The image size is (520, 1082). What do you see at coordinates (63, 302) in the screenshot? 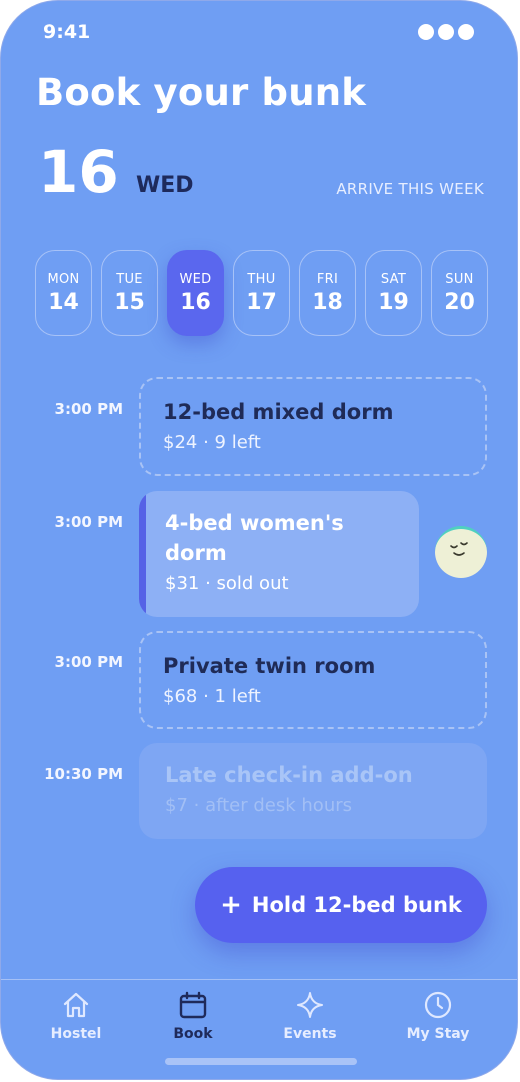
I see `day-number: 14` at bounding box center [63, 302].